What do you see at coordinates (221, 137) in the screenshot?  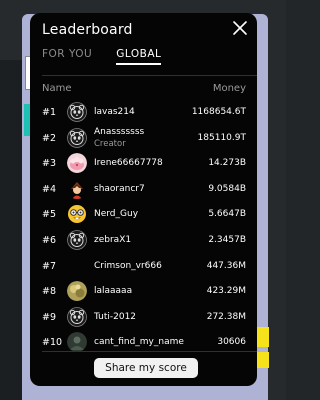 I see `row-money: 185110.9T` at bounding box center [221, 137].